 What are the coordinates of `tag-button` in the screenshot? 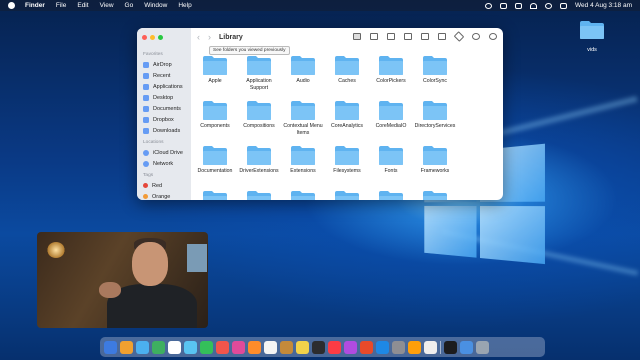 It's located at (459, 36).